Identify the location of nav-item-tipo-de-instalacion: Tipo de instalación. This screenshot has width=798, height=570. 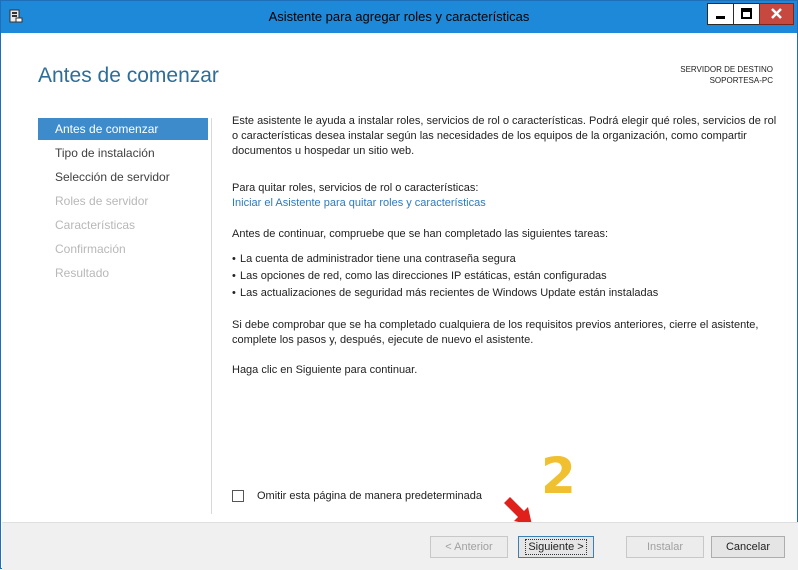
(123, 153).